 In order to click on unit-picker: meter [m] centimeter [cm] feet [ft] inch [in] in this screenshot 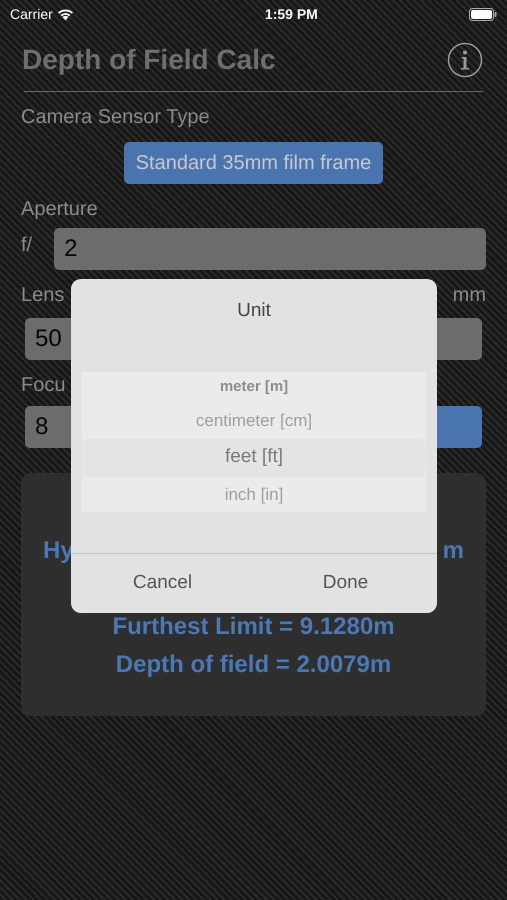, I will do `click(254, 442)`.